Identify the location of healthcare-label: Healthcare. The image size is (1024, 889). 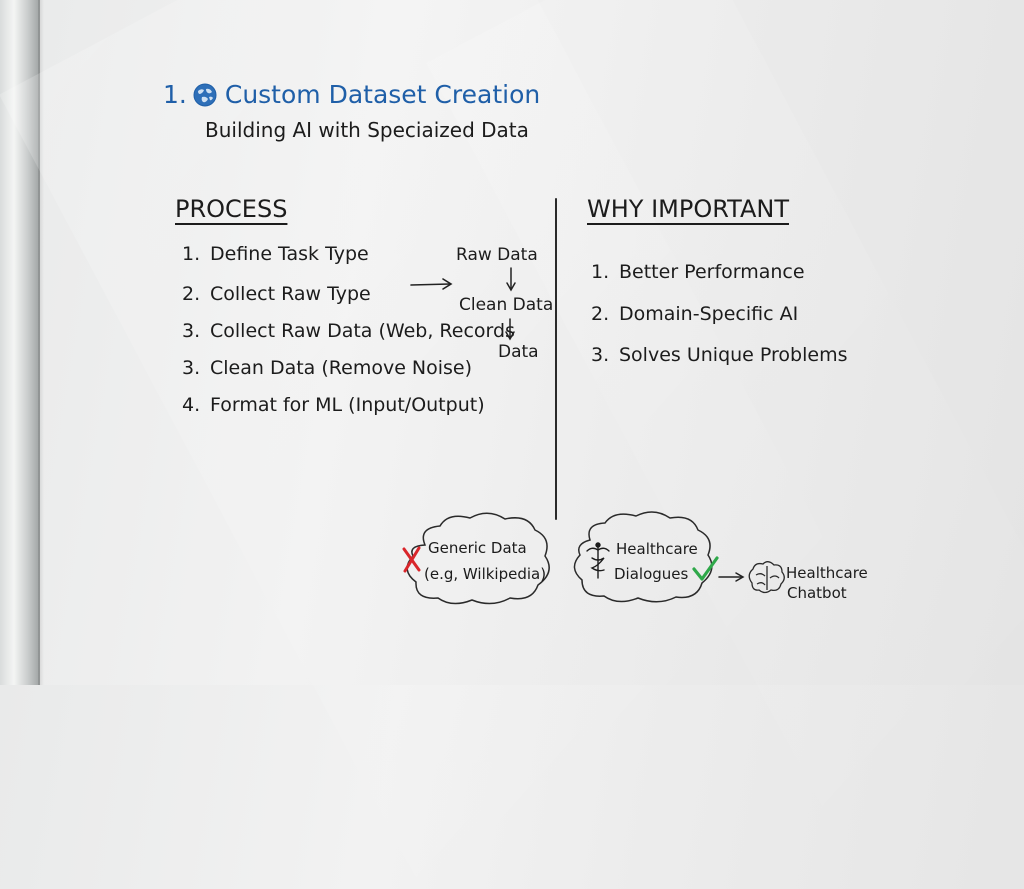
(657, 549).